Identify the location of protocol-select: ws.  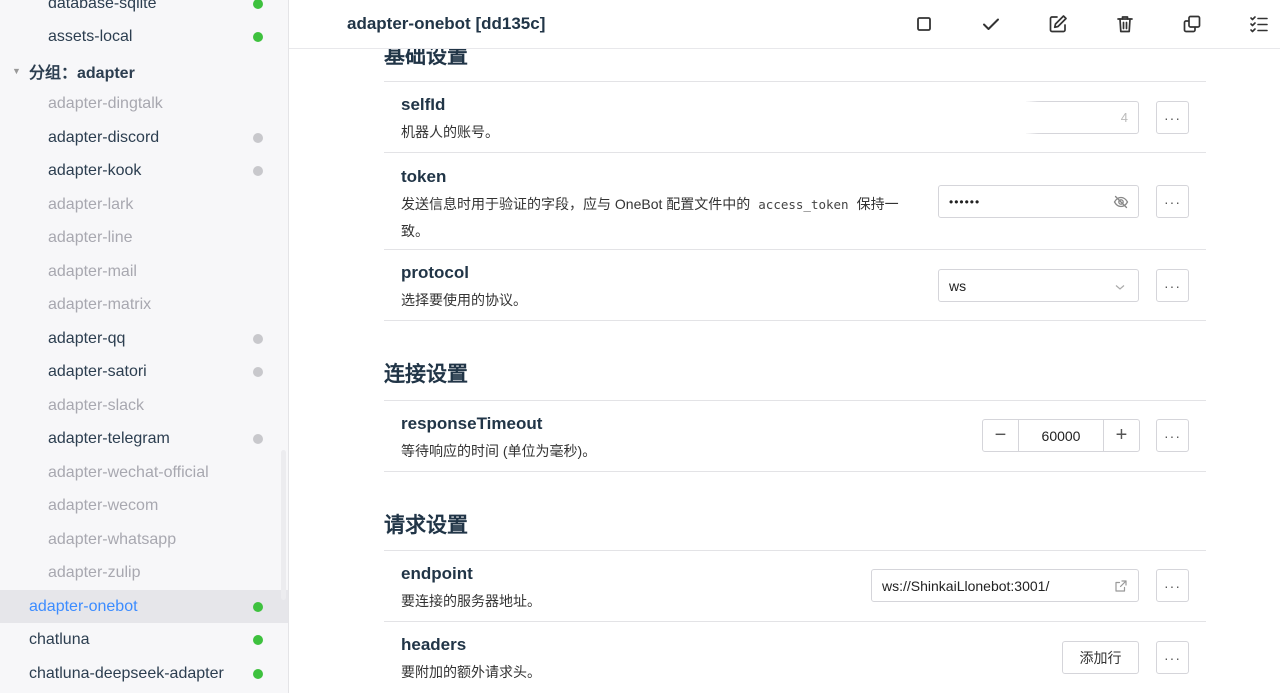
(1038, 285).